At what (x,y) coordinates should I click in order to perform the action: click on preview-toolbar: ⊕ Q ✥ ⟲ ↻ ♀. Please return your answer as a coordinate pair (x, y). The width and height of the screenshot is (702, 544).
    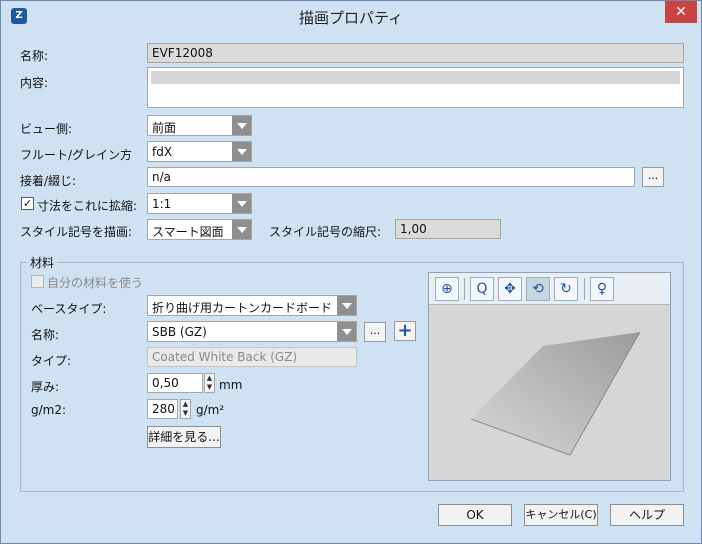
    Looking at the image, I should click on (549, 289).